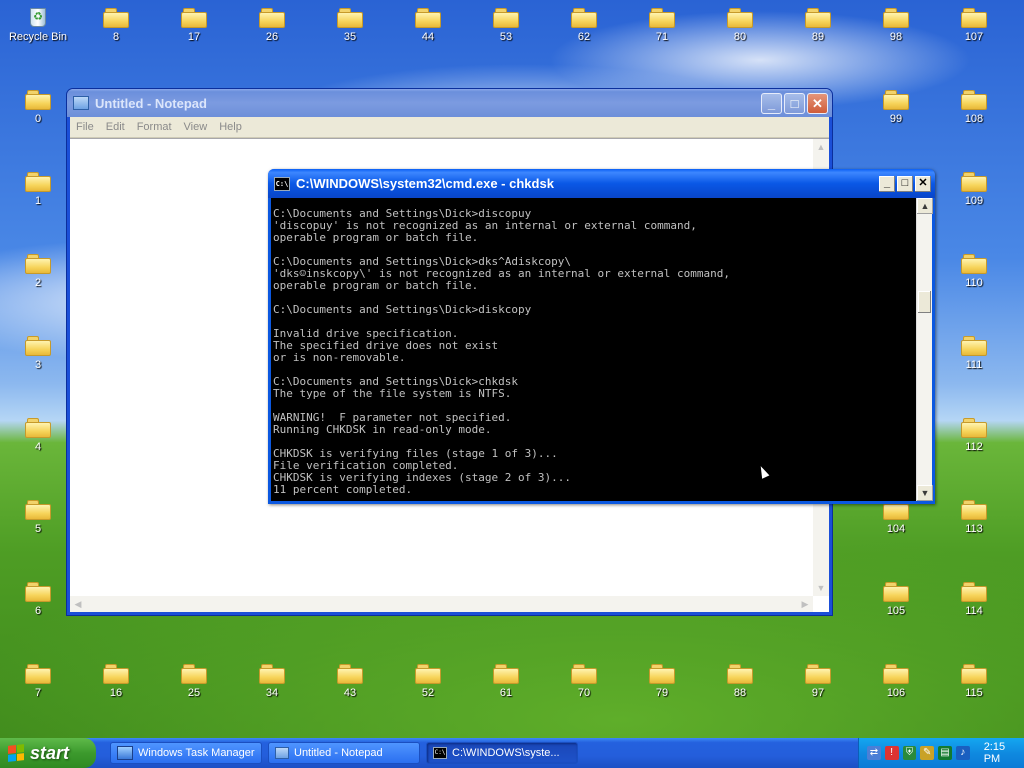  I want to click on security-alert-icon: !, so click(891, 753).